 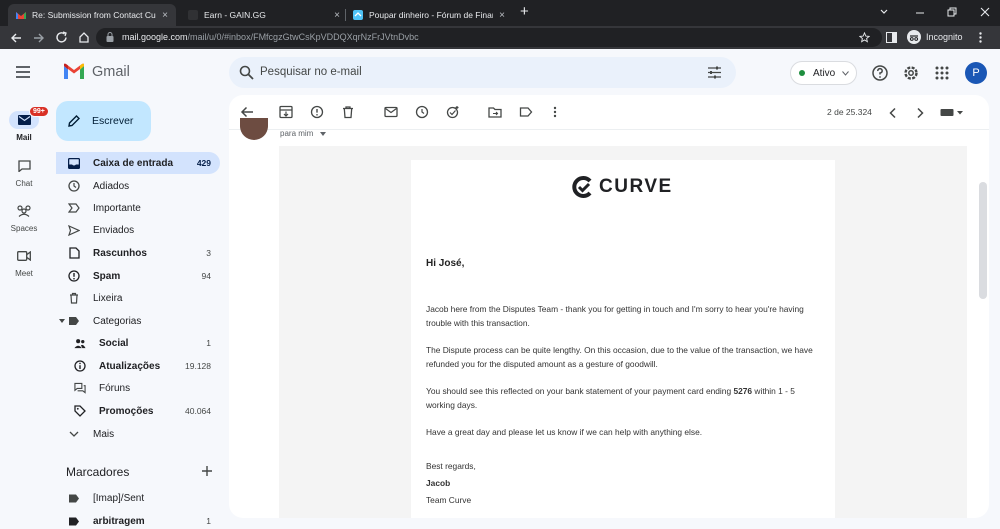 What do you see at coordinates (96, 71) in the screenshot?
I see `gmail-logo: Gmail` at bounding box center [96, 71].